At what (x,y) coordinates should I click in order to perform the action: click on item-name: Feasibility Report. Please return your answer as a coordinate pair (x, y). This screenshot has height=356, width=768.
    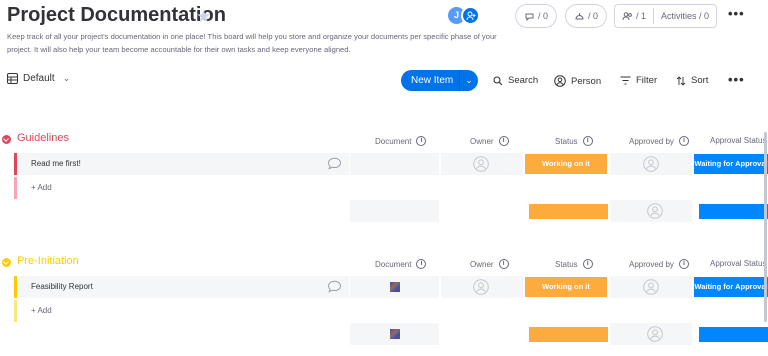
    Looking at the image, I should click on (62, 286).